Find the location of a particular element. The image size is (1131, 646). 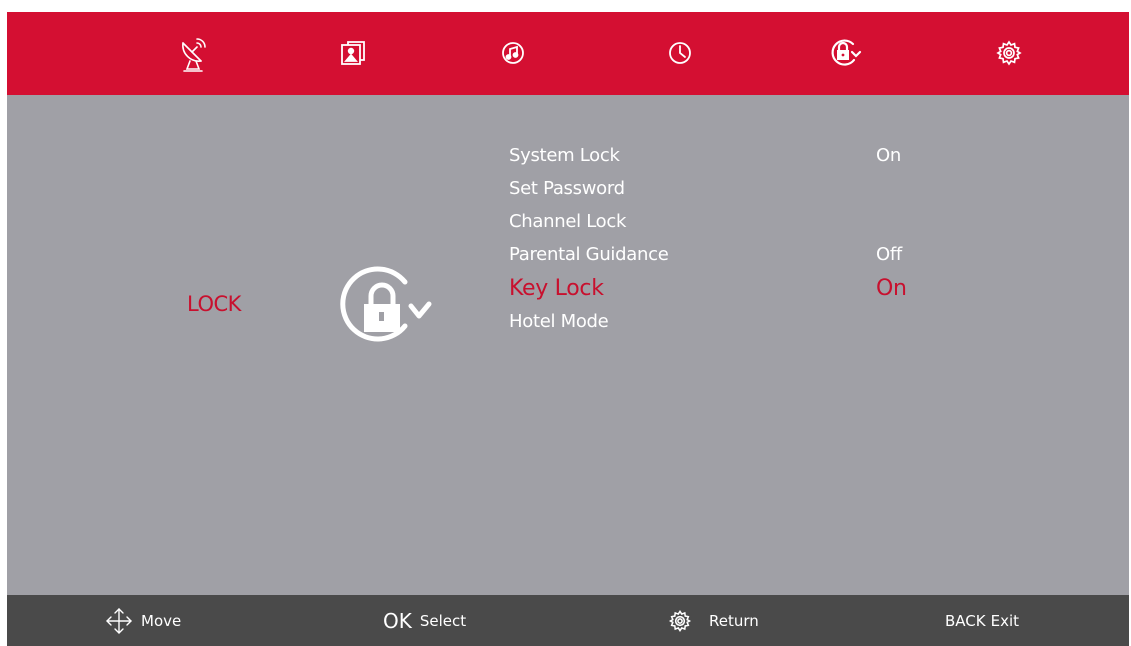

tab-sound is located at coordinates (513, 53).